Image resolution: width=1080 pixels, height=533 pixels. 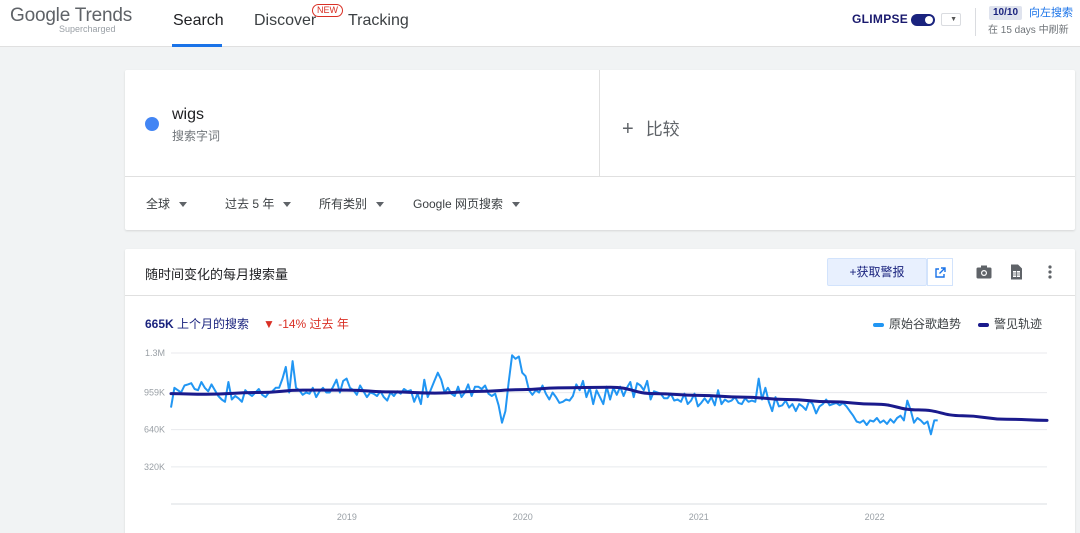 What do you see at coordinates (523, 517) in the screenshot?
I see `x-tick-label: 2020` at bounding box center [523, 517].